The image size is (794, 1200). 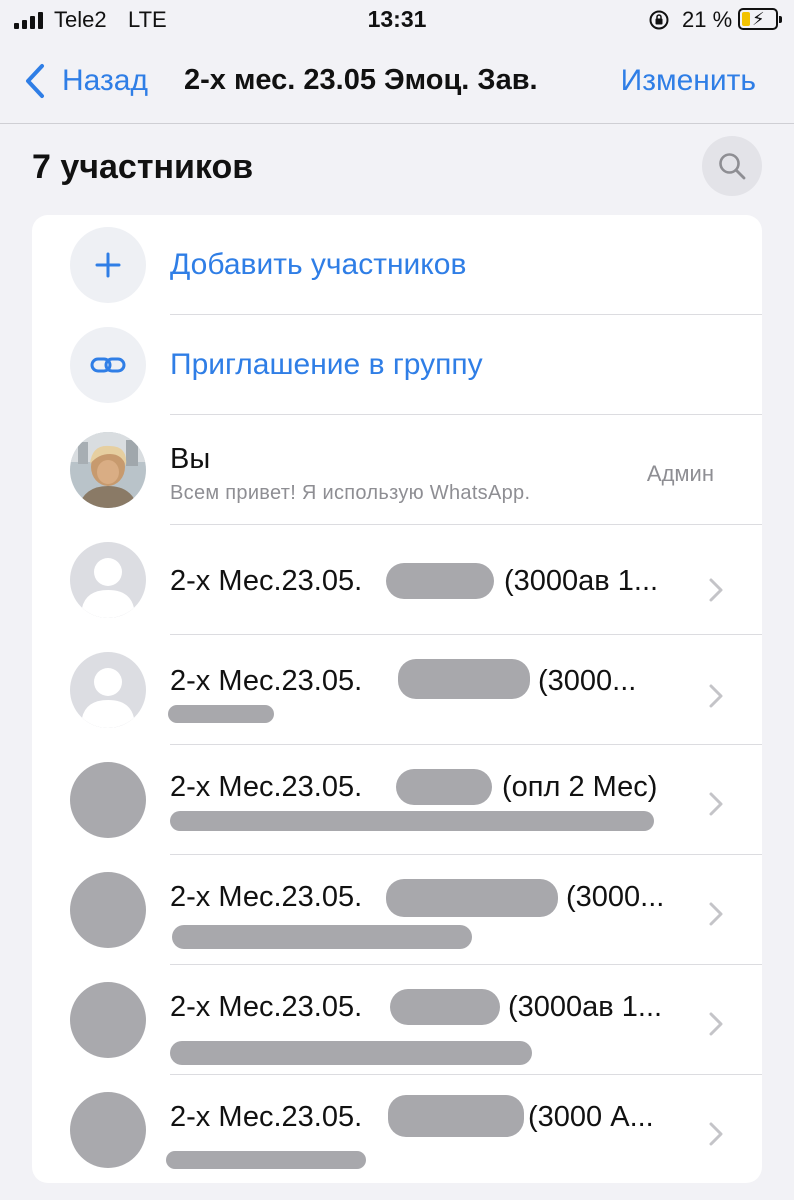 I want to click on participant-row: 2-х Мес.23.05. (опл 2 Мес), so click(x=397, y=800).